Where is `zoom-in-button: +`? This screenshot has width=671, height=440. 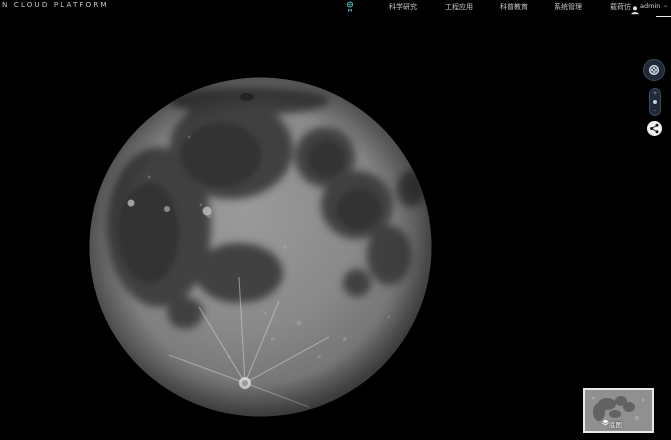 zoom-in-button: + is located at coordinates (655, 94).